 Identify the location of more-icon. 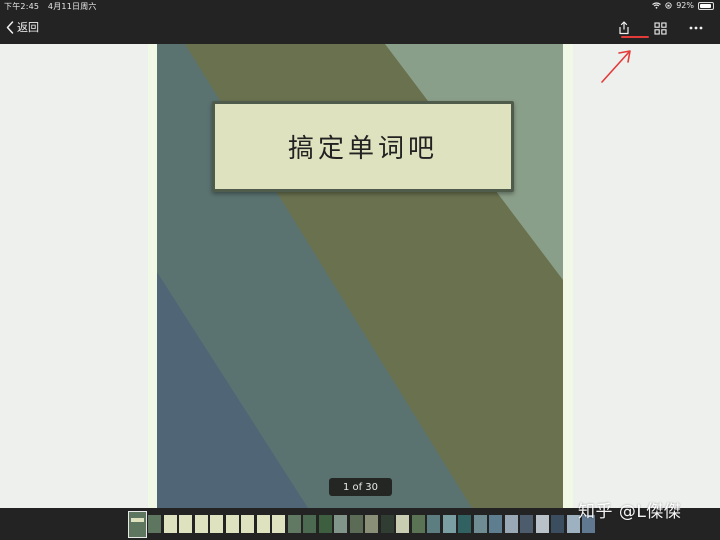
(696, 28).